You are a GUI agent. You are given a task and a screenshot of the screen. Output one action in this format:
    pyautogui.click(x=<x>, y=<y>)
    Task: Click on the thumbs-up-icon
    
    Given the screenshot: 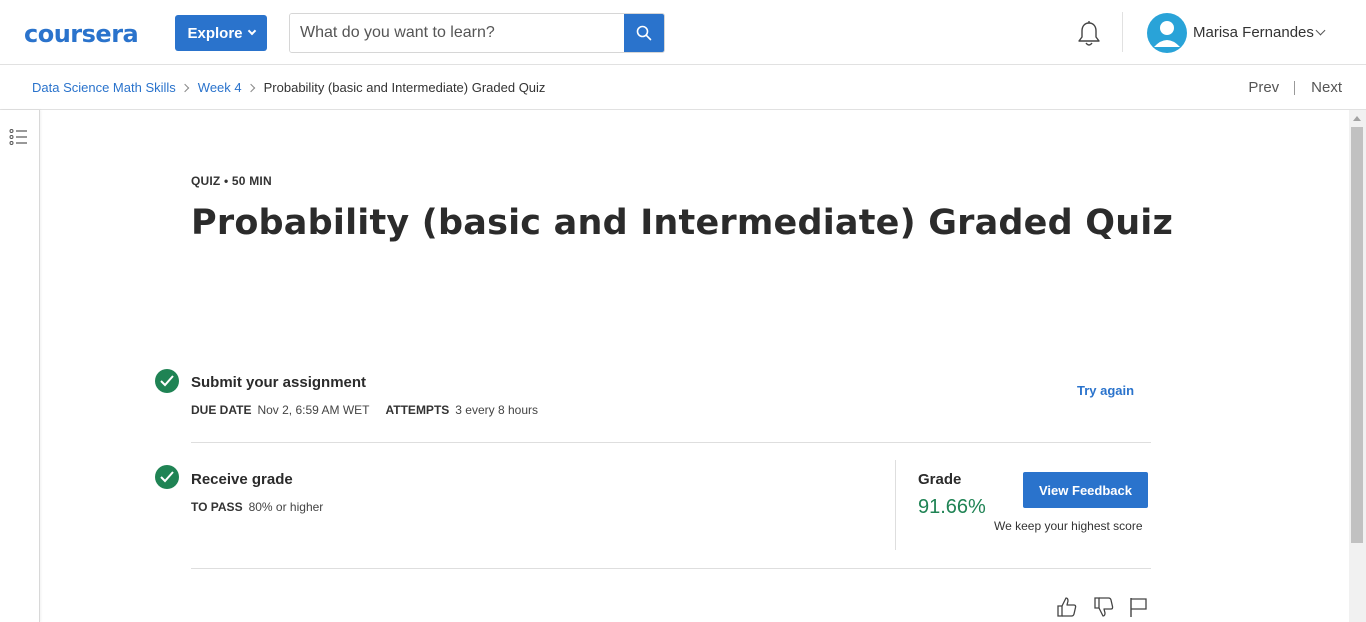 What is the action you would take?
    pyautogui.click(x=1067, y=607)
    